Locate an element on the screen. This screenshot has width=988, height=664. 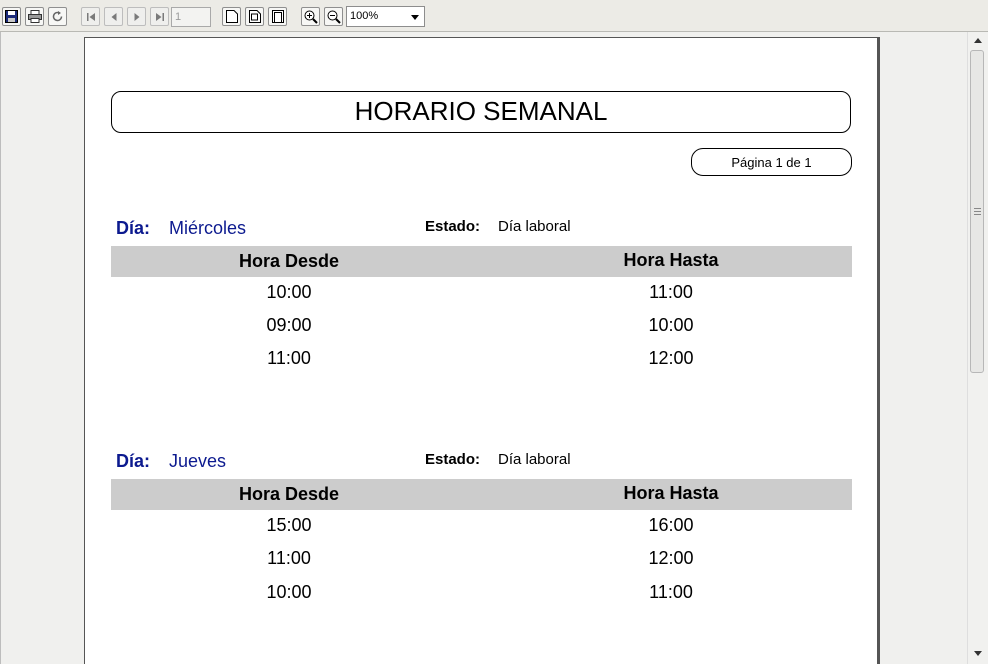
grip-icon is located at coordinates (977, 211).